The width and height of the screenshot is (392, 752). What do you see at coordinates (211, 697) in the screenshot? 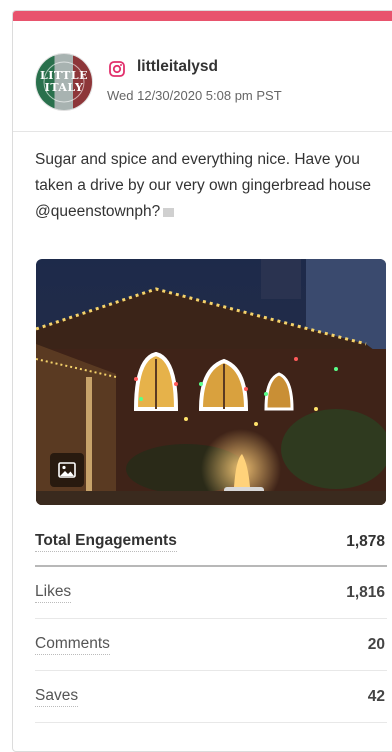
I see `stat-row-saves: Saves 42` at bounding box center [211, 697].